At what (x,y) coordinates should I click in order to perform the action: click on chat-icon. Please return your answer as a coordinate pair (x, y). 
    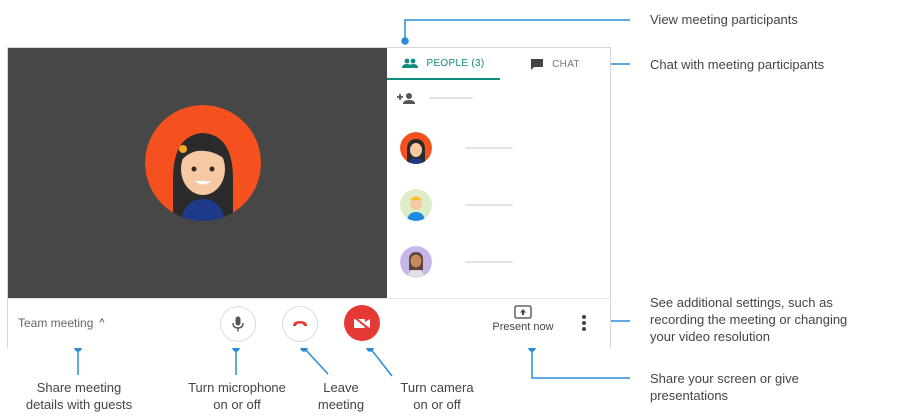
    Looking at the image, I should click on (537, 64).